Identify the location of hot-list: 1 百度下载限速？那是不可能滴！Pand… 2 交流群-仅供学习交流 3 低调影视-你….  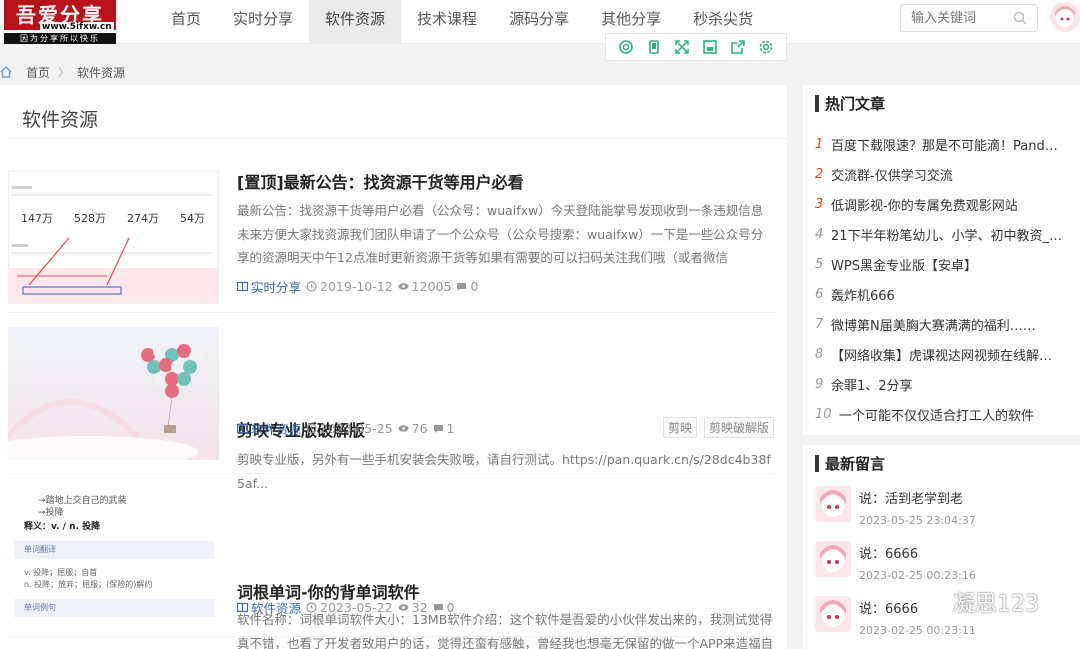
(946, 279).